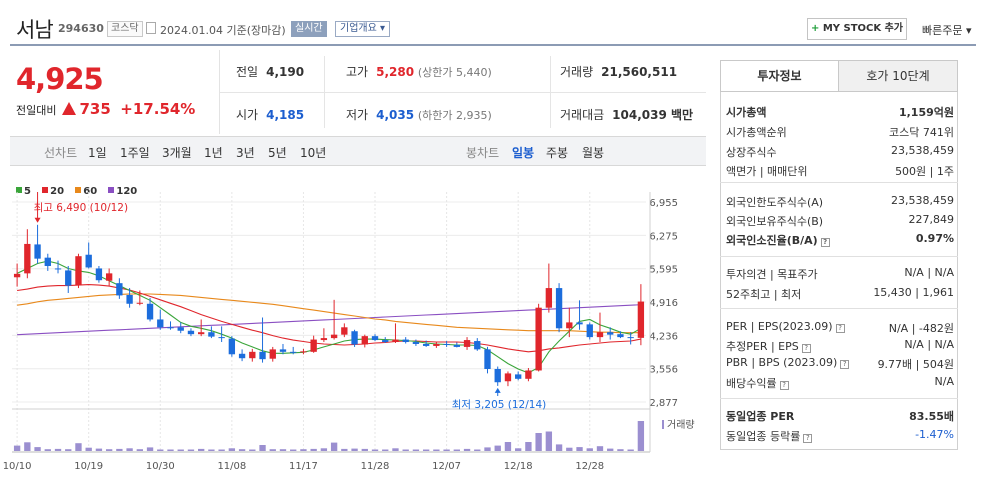 The width and height of the screenshot is (986, 482). I want to click on price-block: 4,925 전일대비 735 +17.54%, so click(115, 92).